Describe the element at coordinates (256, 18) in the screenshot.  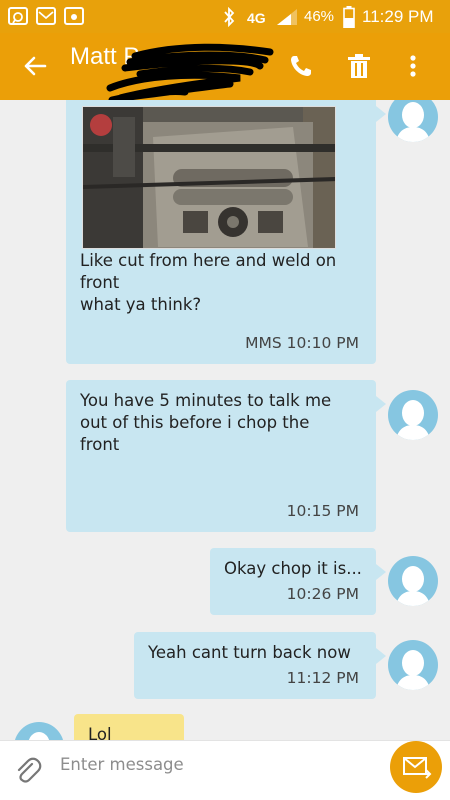
I see `network-type: 4G` at that location.